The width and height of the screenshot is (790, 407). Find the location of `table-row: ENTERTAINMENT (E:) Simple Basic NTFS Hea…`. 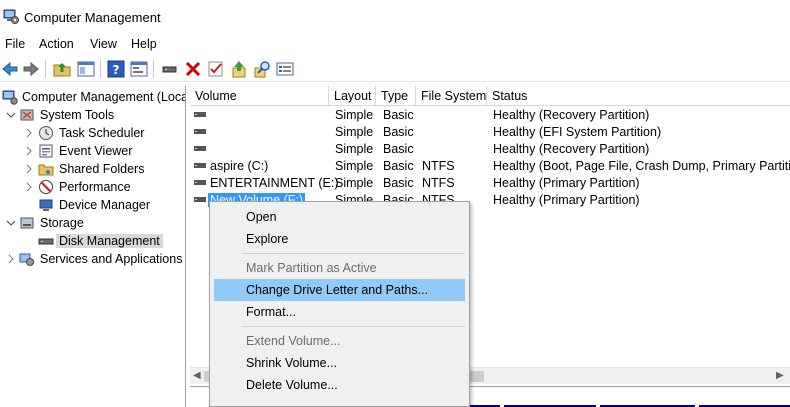

table-row: ENTERTAINMENT (E:) Simple Basic NTFS Hea… is located at coordinates (490, 182).